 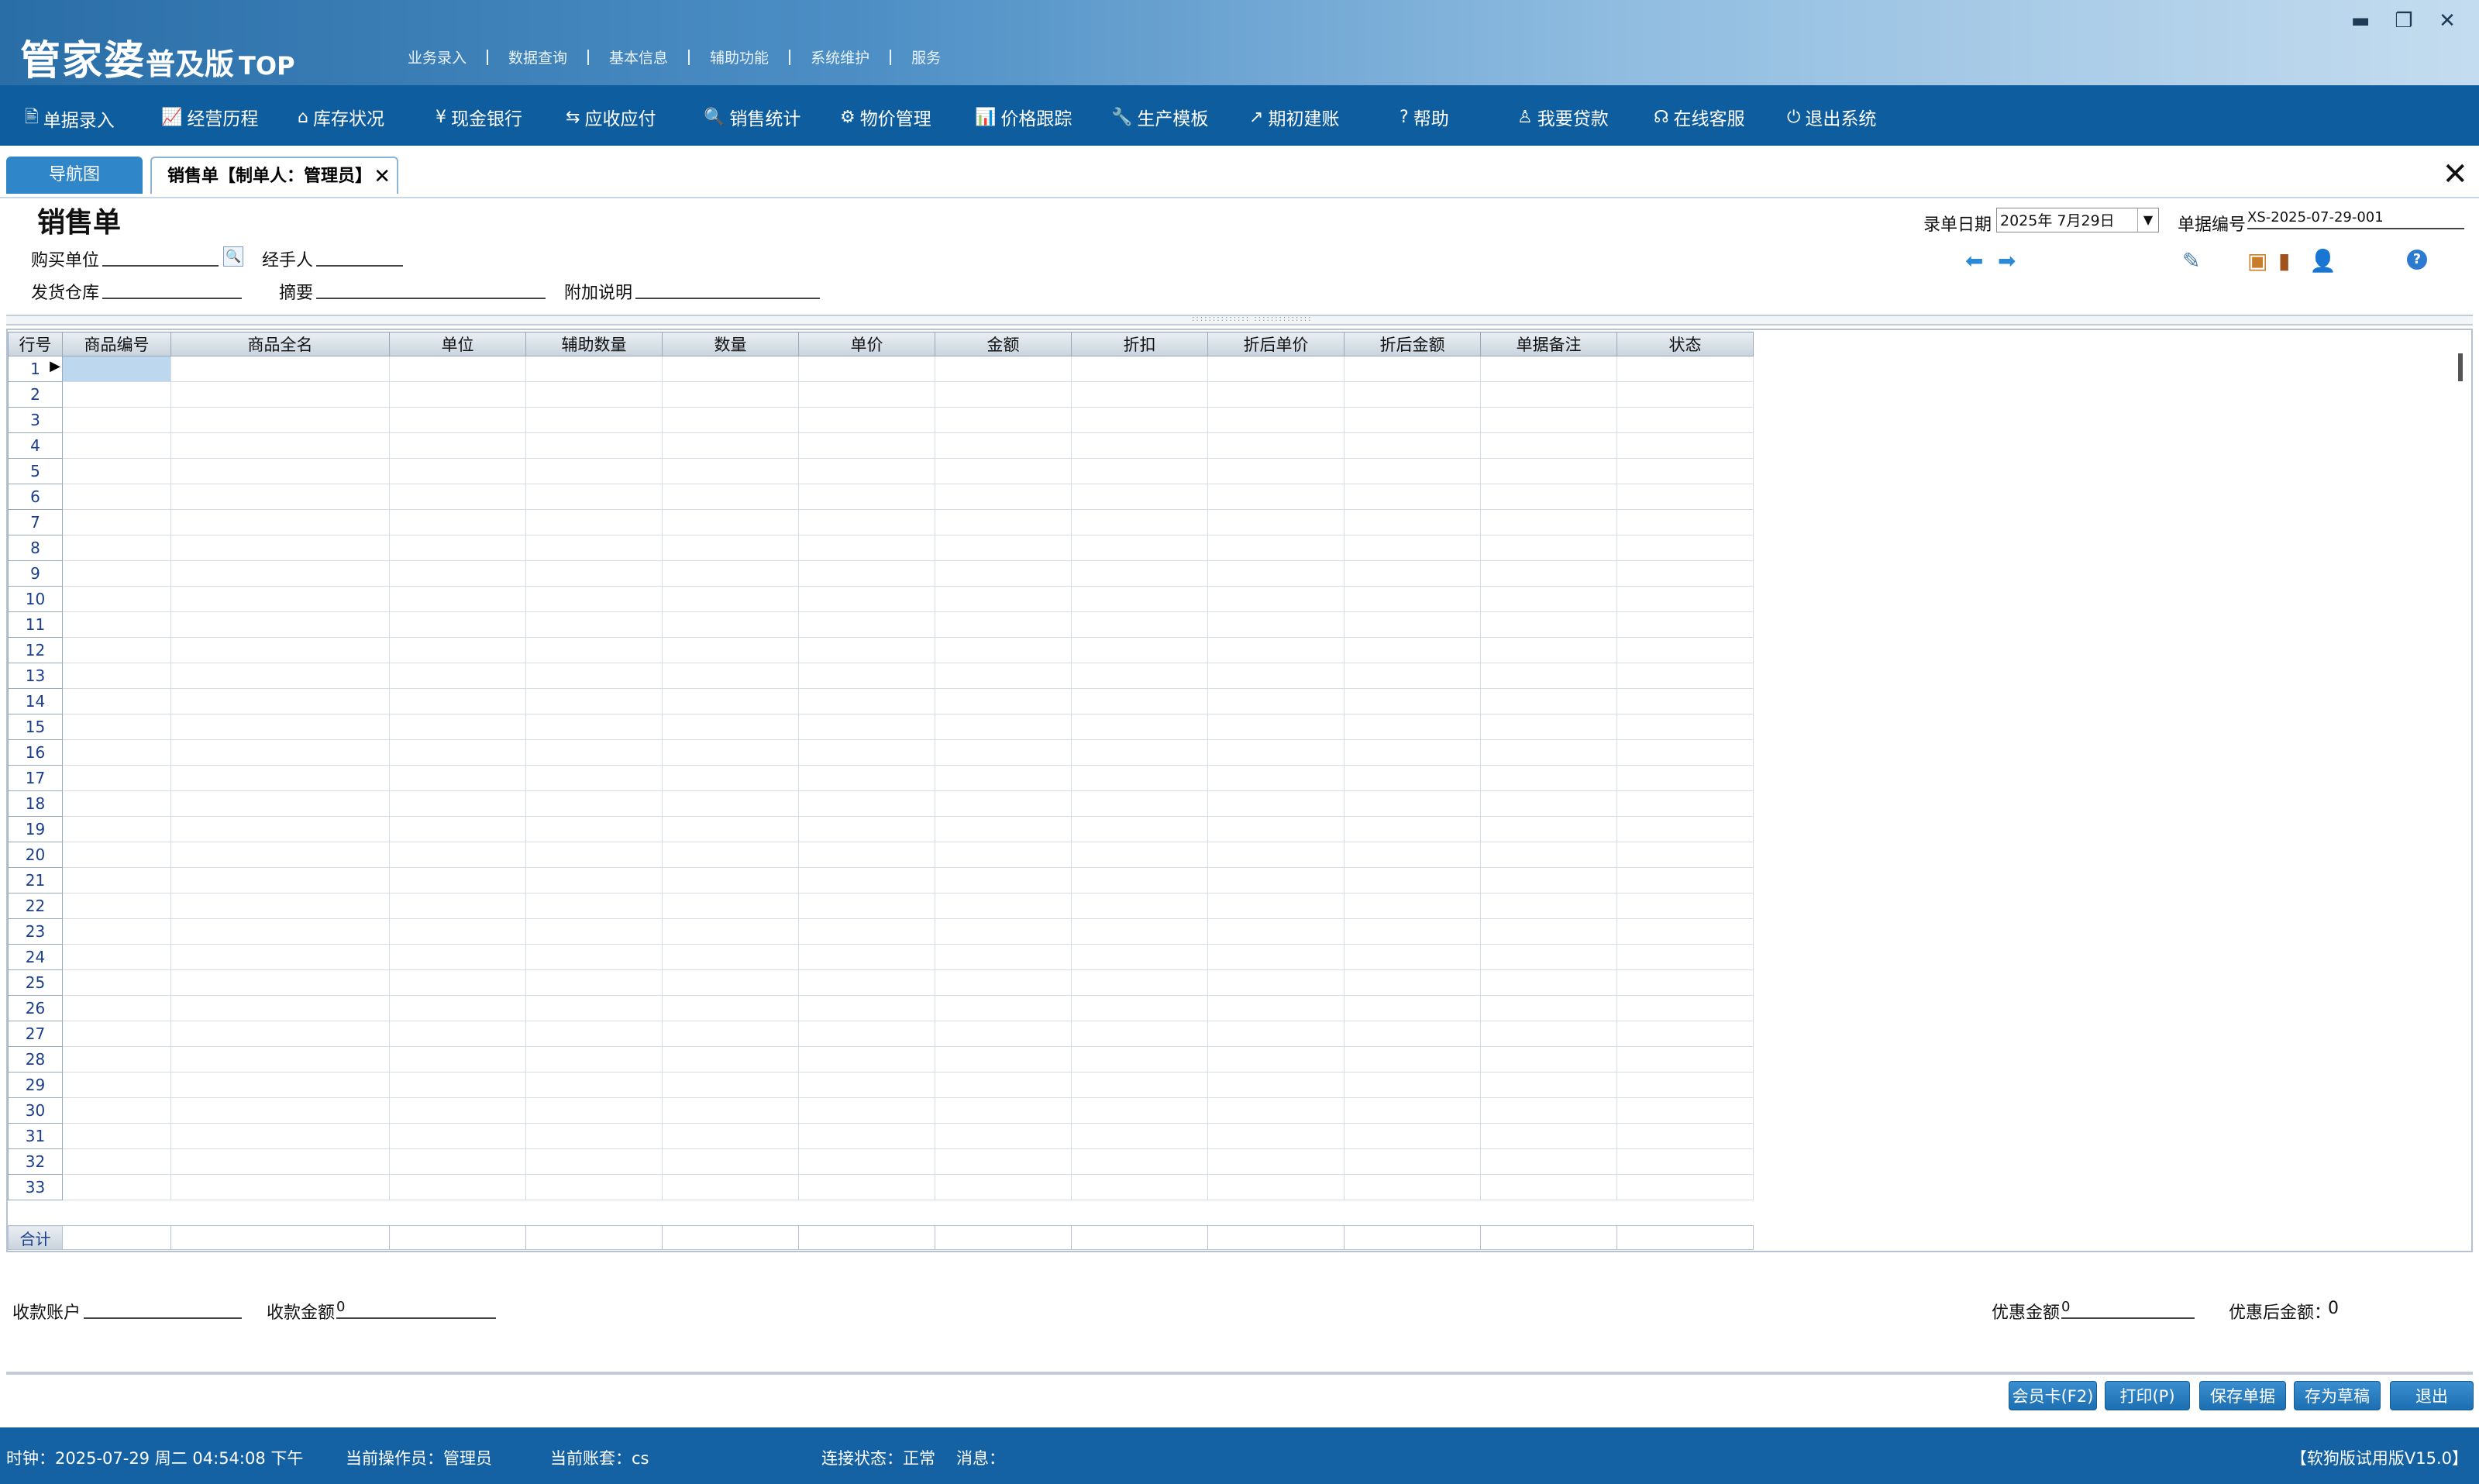 What do you see at coordinates (35, 931) in the screenshot?
I see `row-number: 23` at bounding box center [35, 931].